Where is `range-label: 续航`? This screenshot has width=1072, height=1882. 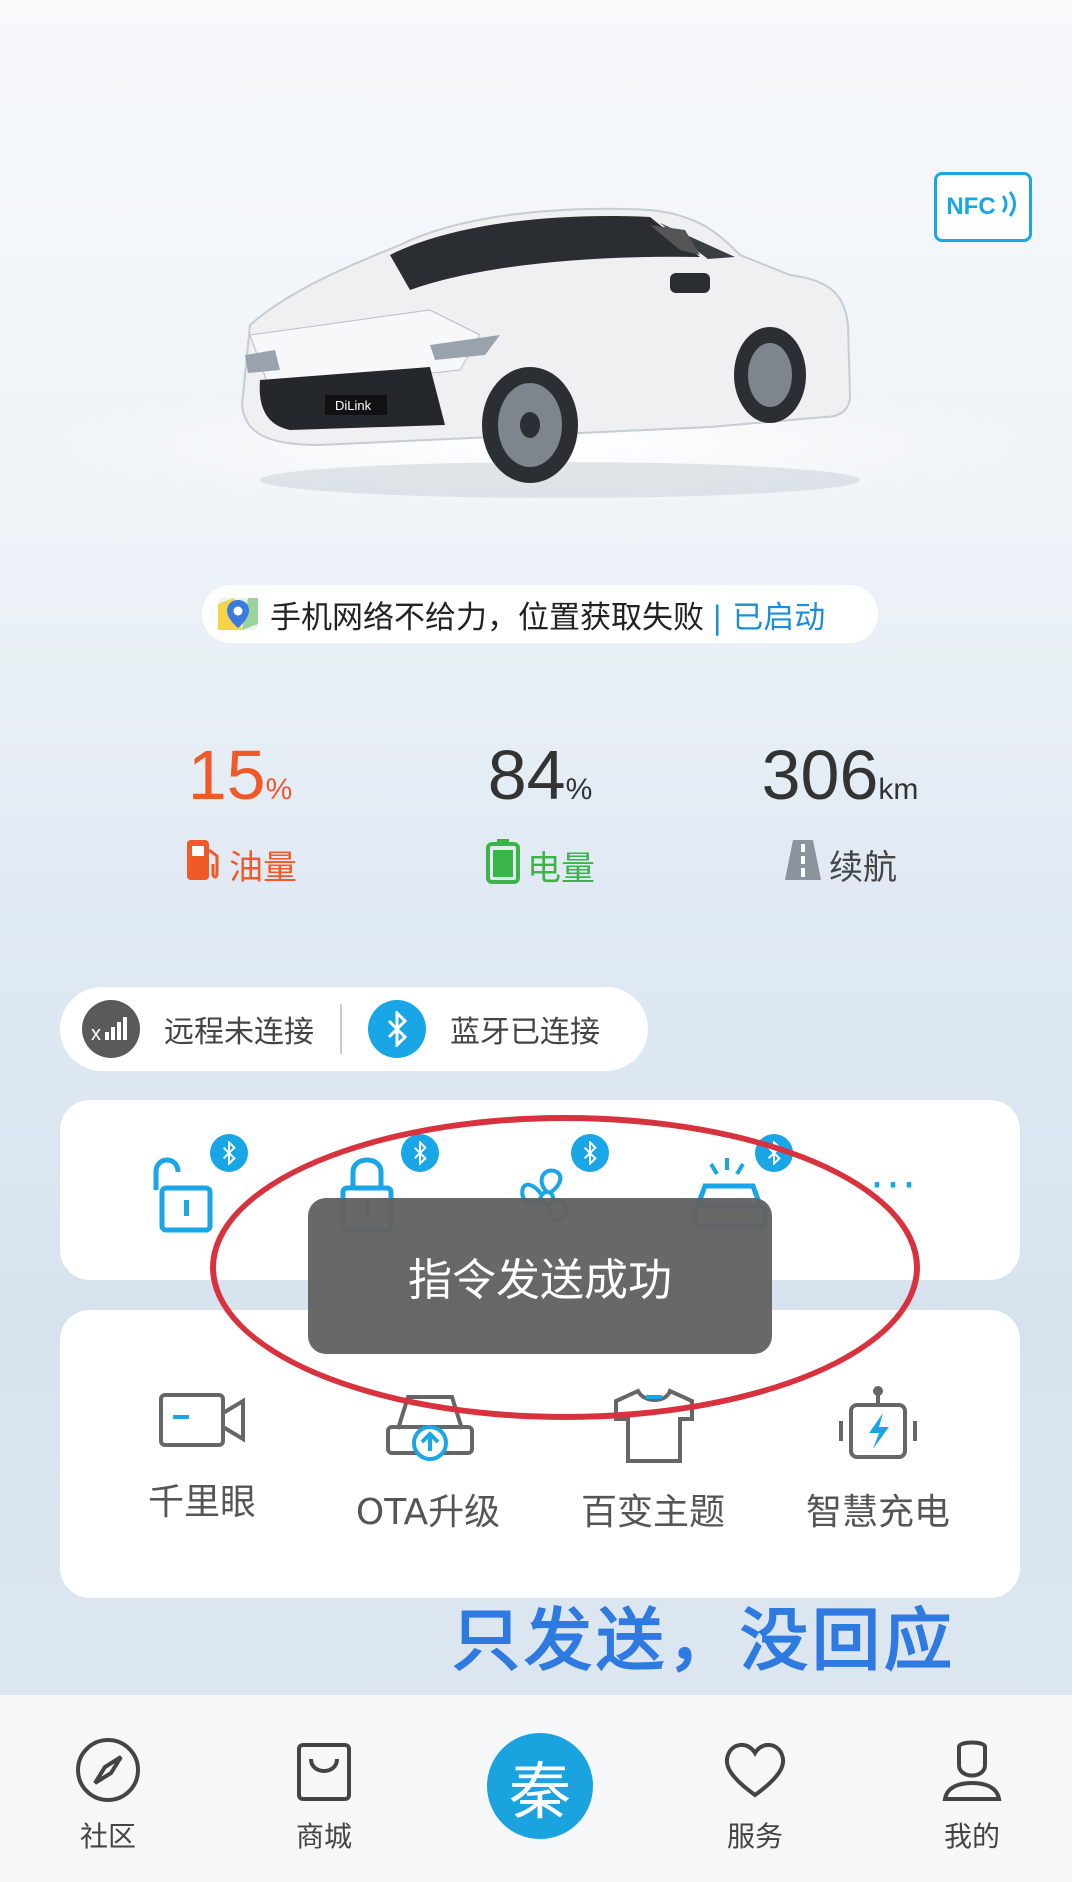
range-label: 续航 is located at coordinates (840, 864).